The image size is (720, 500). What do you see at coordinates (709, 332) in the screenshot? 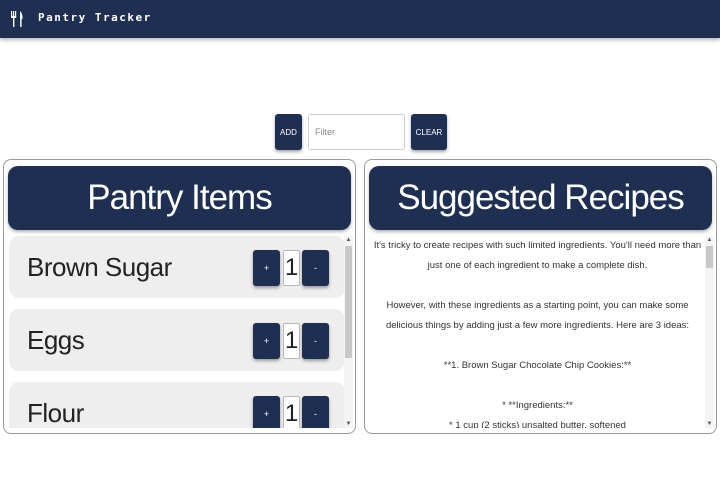
I see `recipes-scrollbar: ▲ ▼` at bounding box center [709, 332].